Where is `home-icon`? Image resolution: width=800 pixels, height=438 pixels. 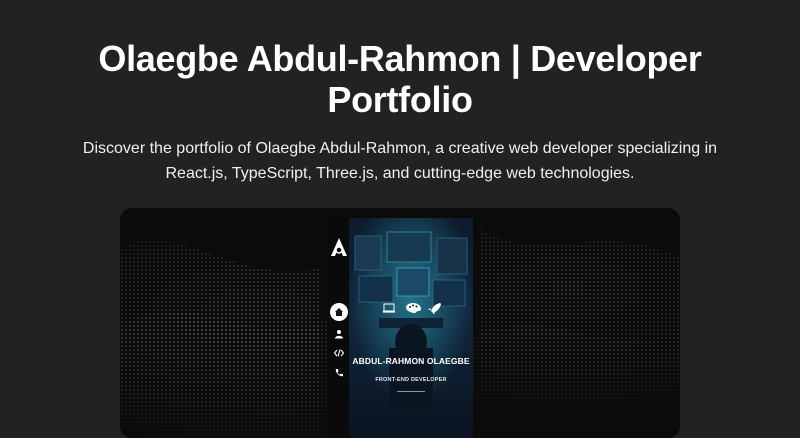 home-icon is located at coordinates (339, 312).